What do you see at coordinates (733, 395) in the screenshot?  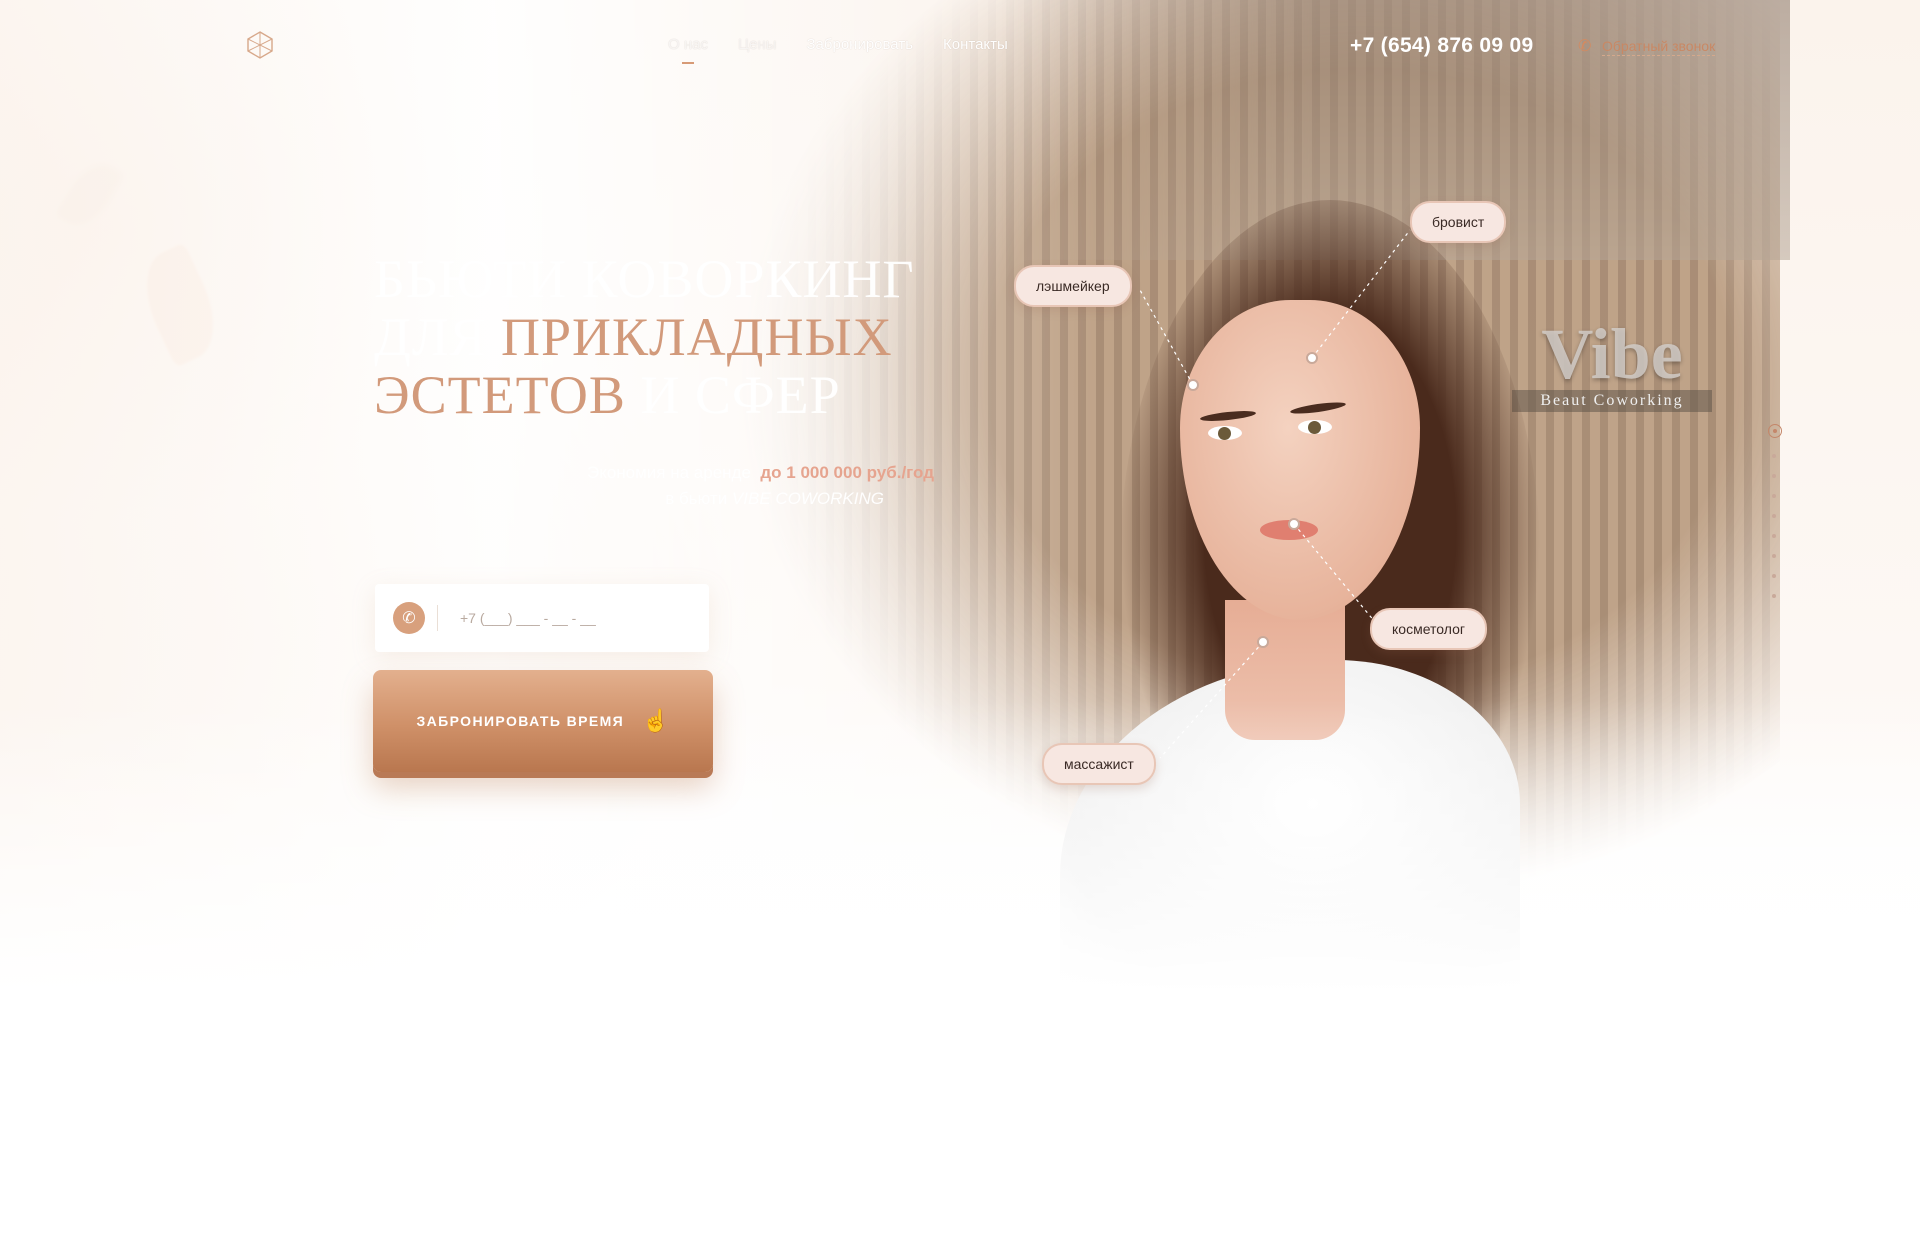 I see `title-line-3b: И СФЕР` at bounding box center [733, 395].